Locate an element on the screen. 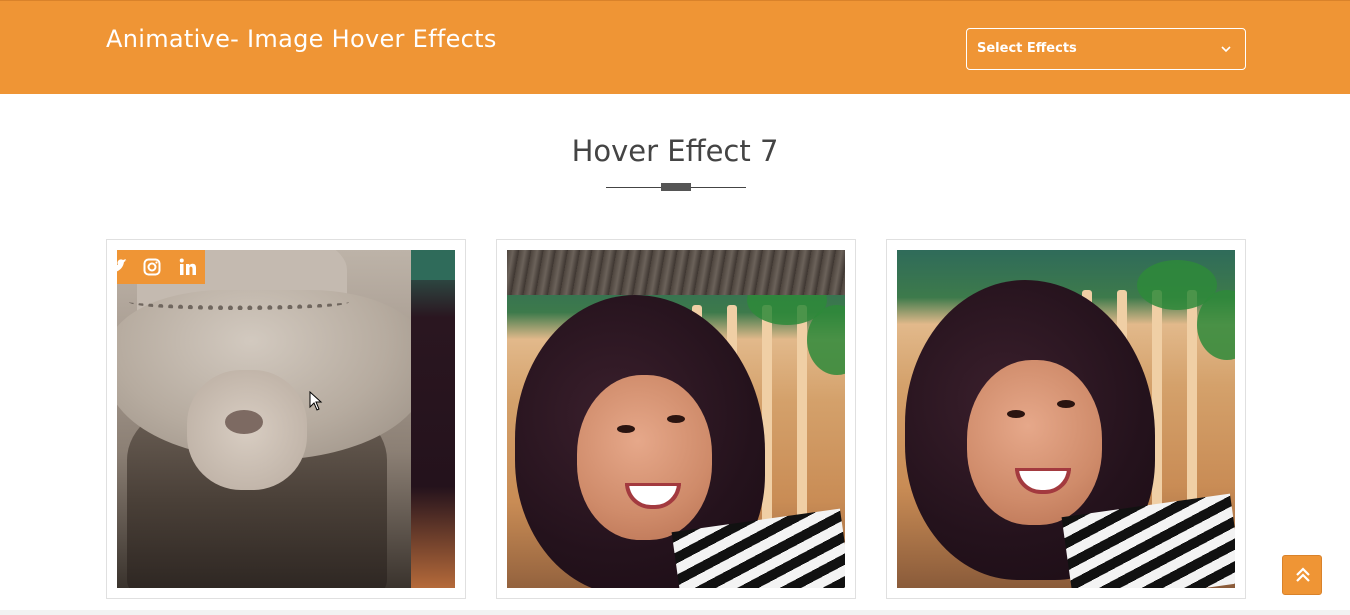 This screenshot has height=615, width=1350. double-chevron-up-icon is located at coordinates (1303, 574).